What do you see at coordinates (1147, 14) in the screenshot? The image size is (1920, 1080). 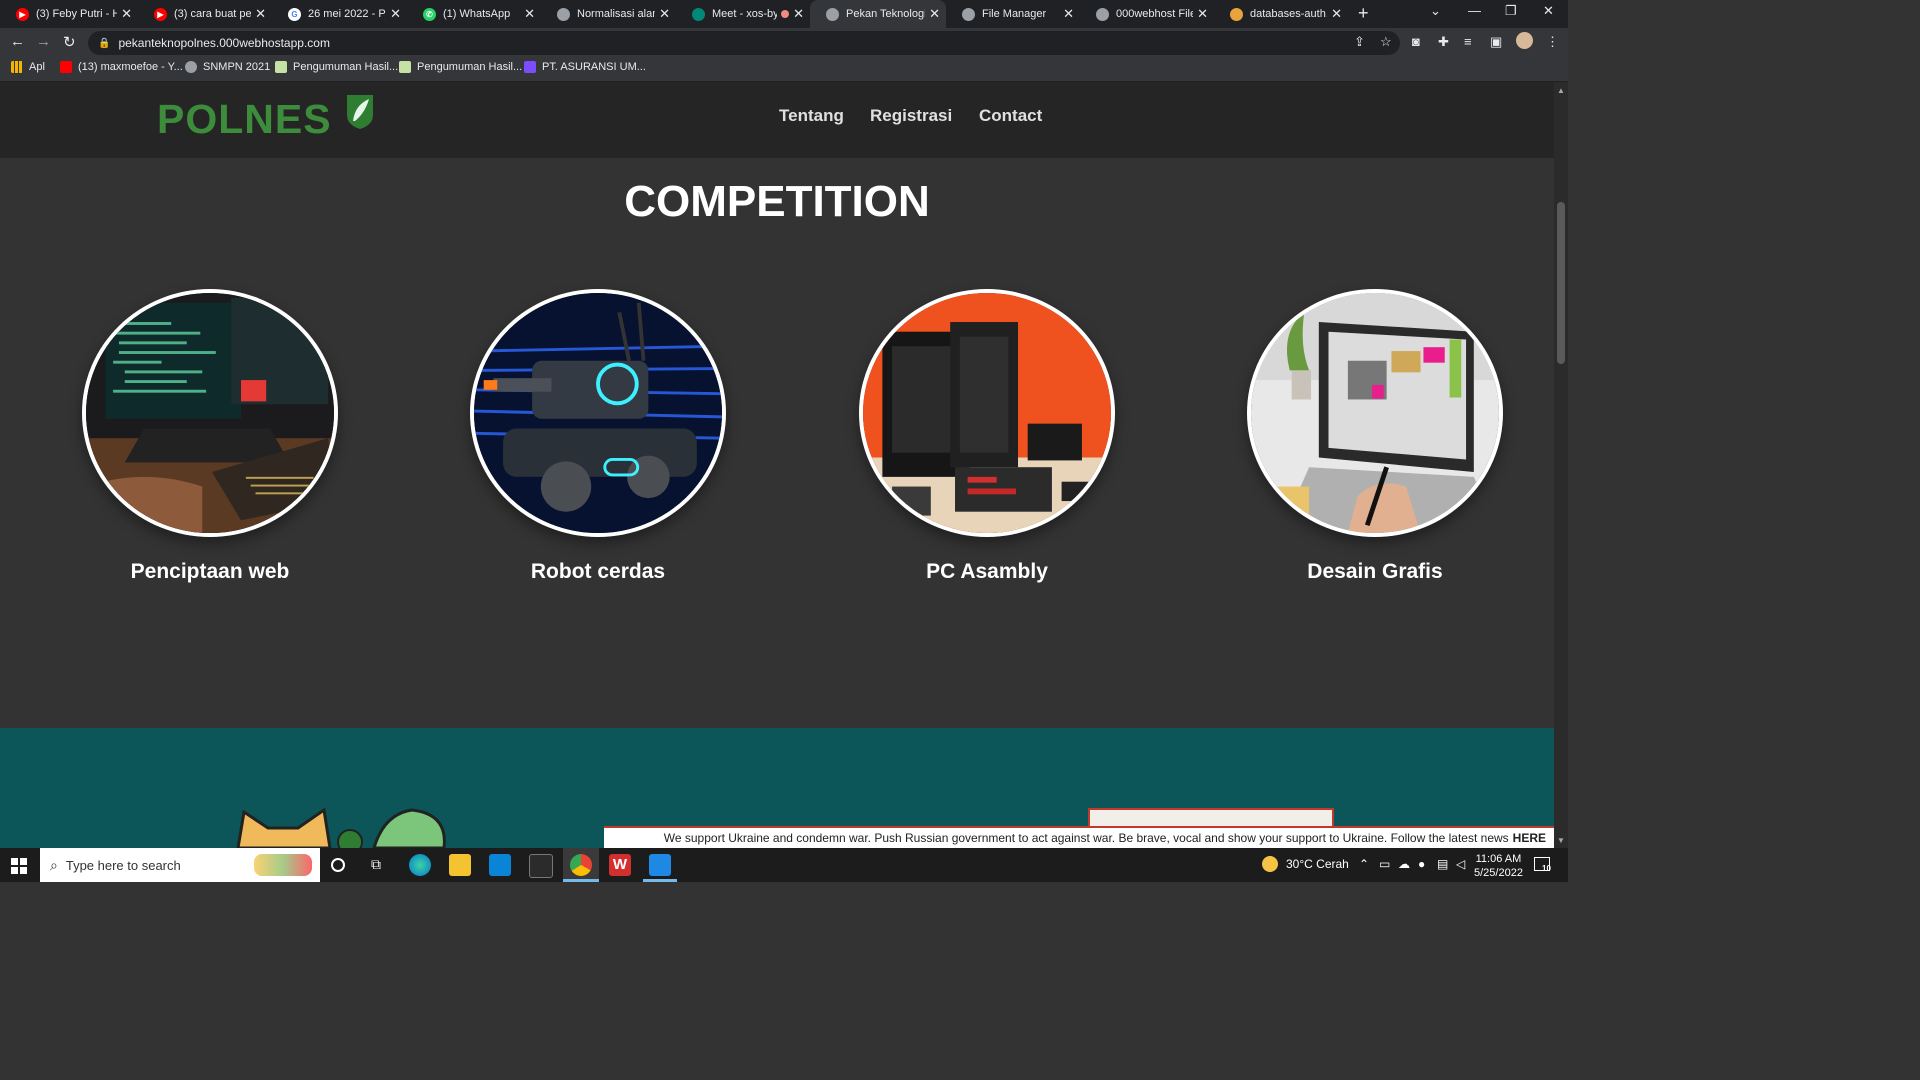 I see `browser-tab: 000webhost File M ✕` at bounding box center [1147, 14].